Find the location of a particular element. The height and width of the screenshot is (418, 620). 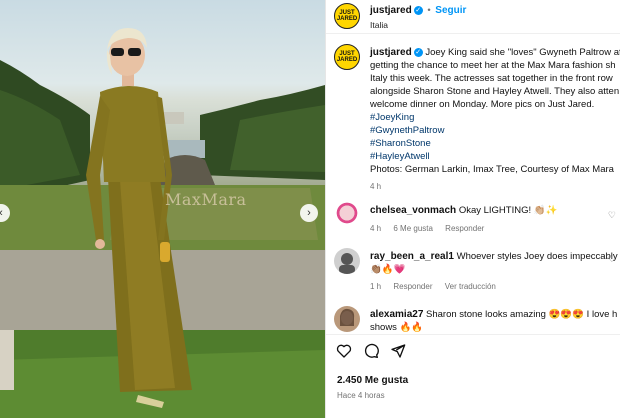

comment-text-cont: shows 🔥🔥 is located at coordinates (397, 327).